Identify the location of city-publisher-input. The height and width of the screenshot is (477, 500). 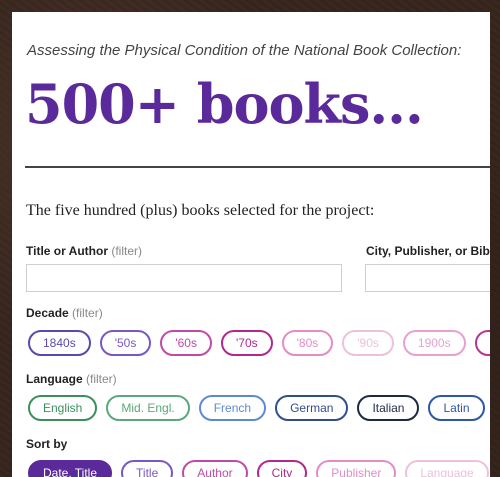
(427, 278).